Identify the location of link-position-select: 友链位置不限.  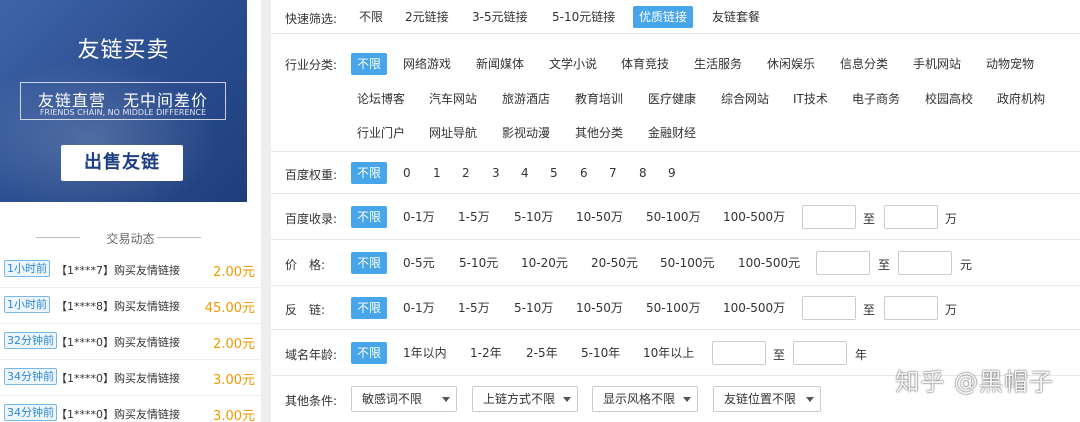
(767, 399).